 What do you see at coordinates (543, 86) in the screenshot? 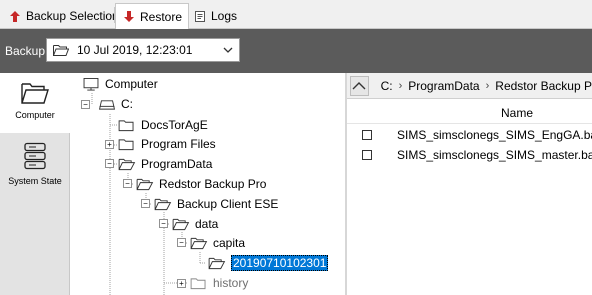
I see `breadcrumb-item: Redstor Backup P` at bounding box center [543, 86].